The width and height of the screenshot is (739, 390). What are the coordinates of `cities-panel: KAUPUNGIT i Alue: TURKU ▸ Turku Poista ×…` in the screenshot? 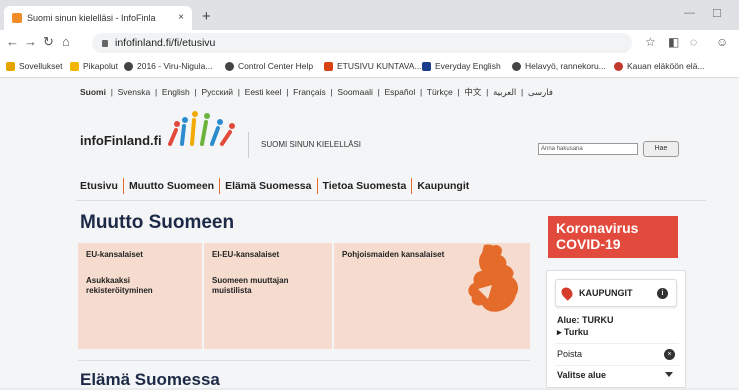 It's located at (616, 329).